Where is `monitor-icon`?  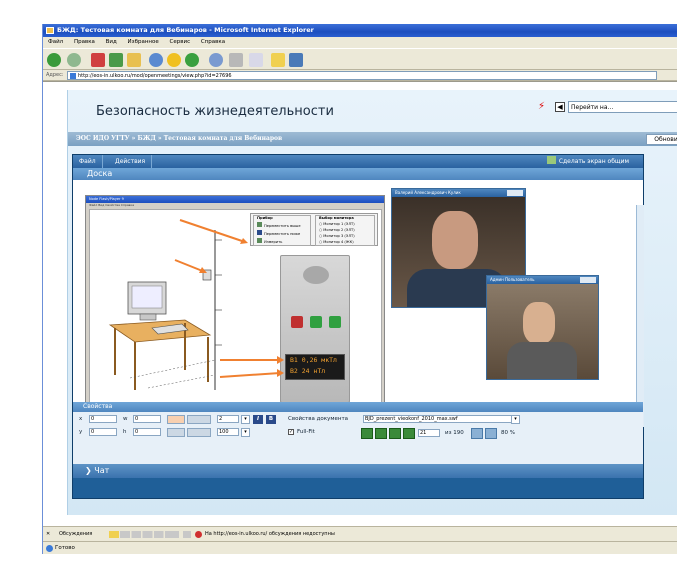
monitor-icon is located at coordinates (551, 160).